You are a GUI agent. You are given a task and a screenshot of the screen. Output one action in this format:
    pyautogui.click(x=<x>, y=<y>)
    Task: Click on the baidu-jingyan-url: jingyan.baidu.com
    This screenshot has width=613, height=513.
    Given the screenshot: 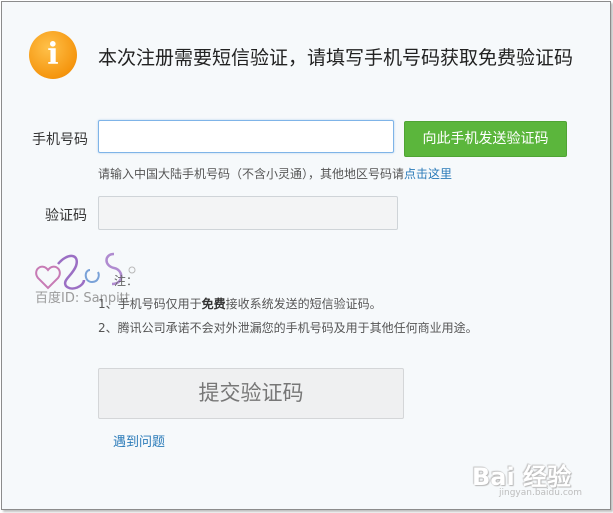 What is the action you would take?
    pyautogui.click(x=541, y=493)
    